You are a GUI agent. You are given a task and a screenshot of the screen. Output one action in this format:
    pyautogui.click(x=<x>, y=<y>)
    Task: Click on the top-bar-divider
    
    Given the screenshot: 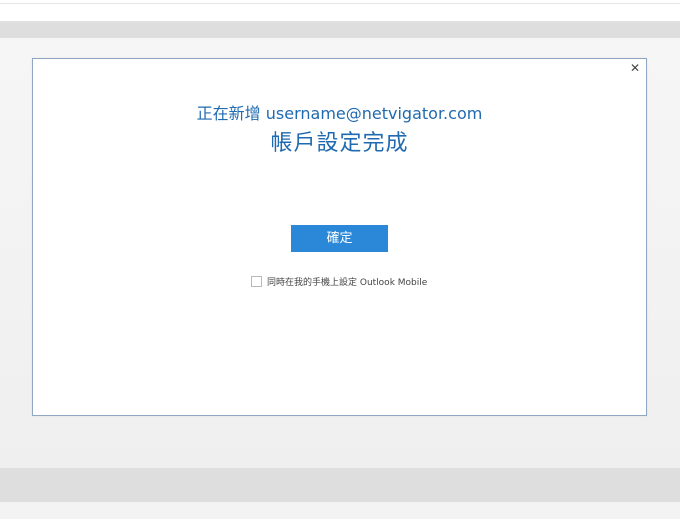 What is the action you would take?
    pyautogui.click(x=340, y=3)
    